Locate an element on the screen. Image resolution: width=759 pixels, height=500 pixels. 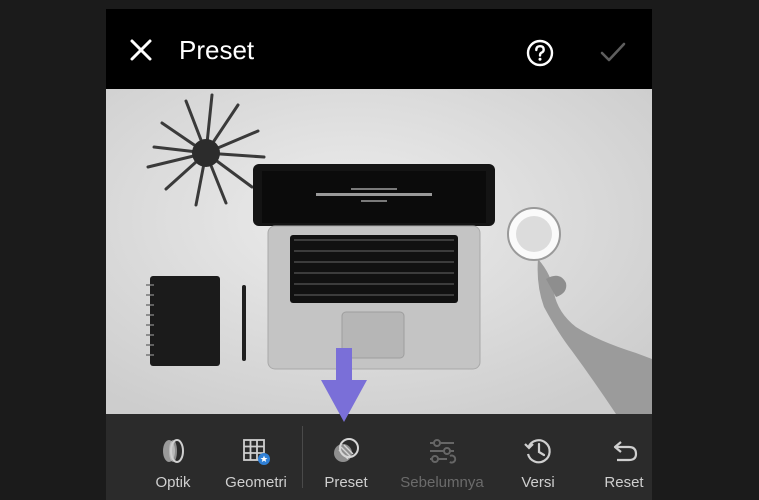
page-title: Preset is located at coordinates (217, 50).